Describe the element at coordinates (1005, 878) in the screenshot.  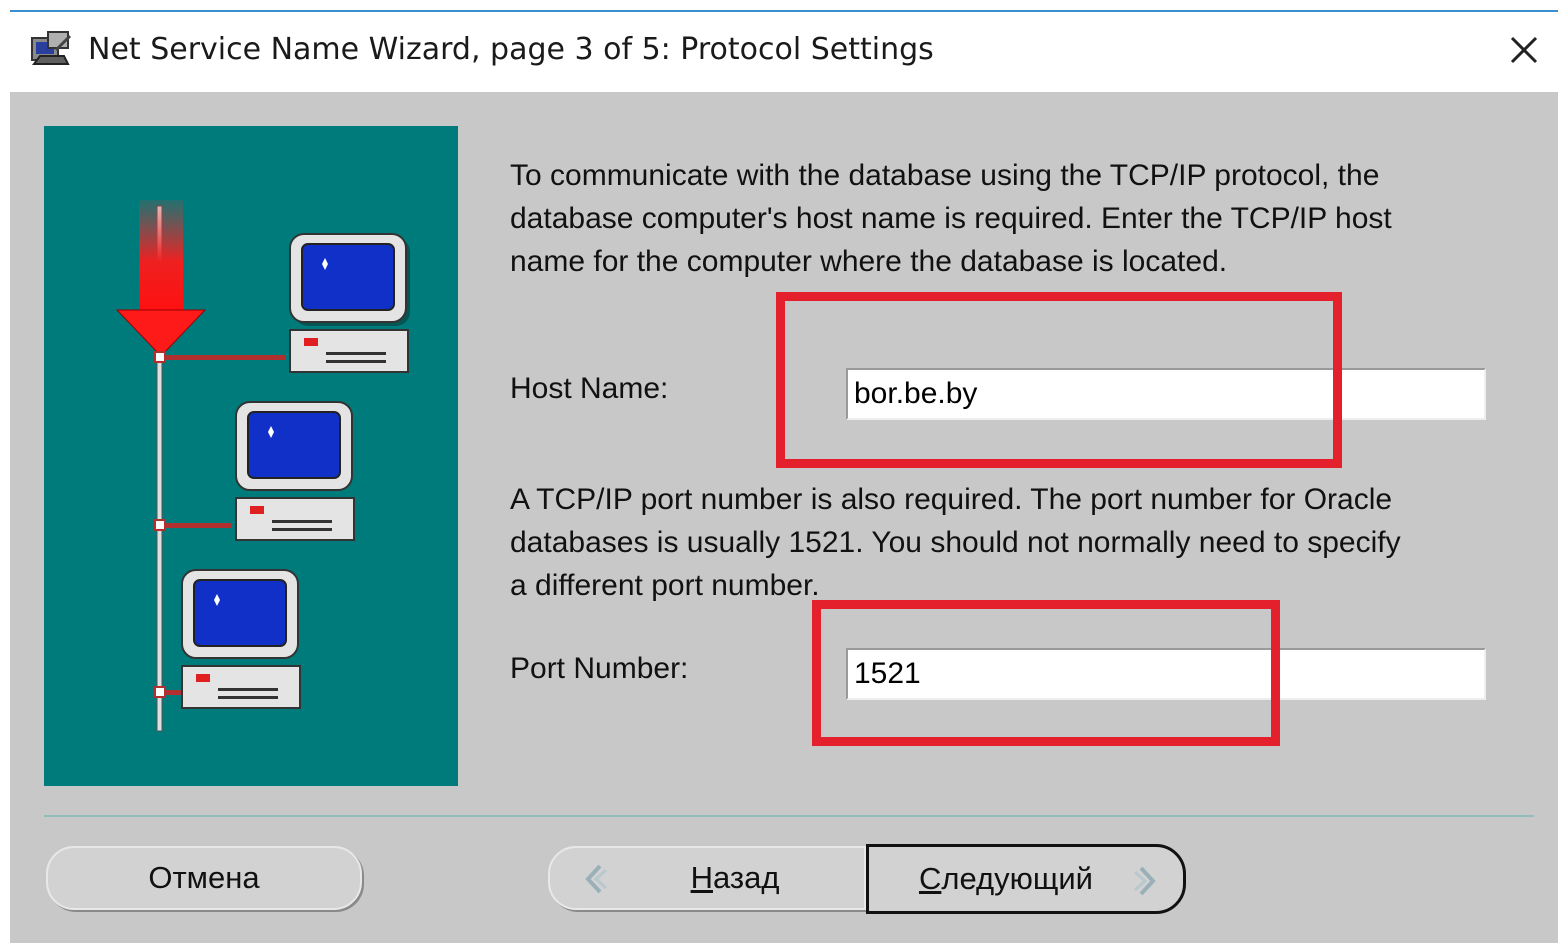
I see `next-button-label: Следующий` at that location.